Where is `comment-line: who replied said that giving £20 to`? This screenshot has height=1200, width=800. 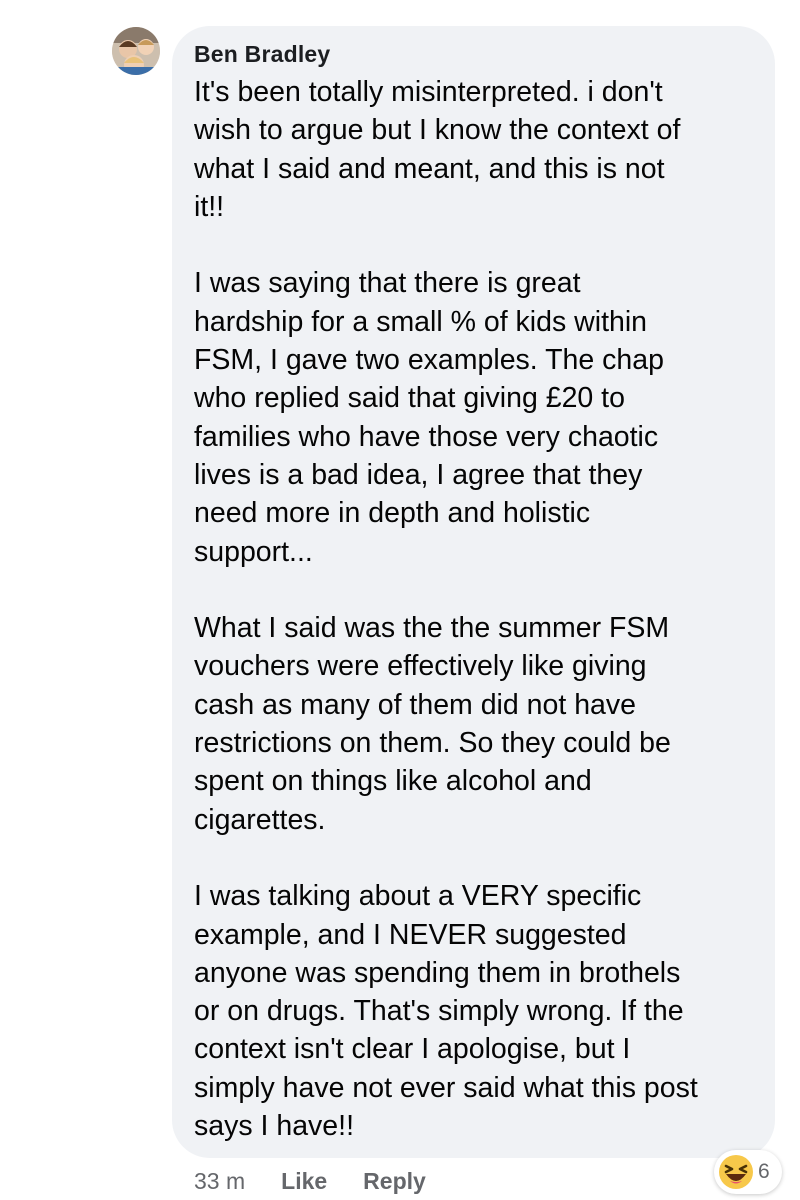
comment-line: who replied said that giving £20 to is located at coordinates (409, 398).